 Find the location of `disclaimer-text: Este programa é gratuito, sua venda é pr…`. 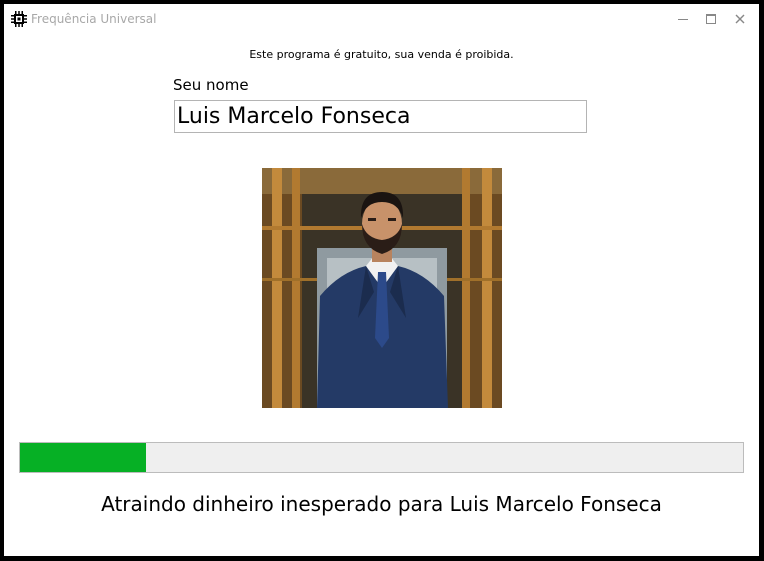

disclaimer-text: Este programa é gratuito, sua venda é pr… is located at coordinates (381, 54).